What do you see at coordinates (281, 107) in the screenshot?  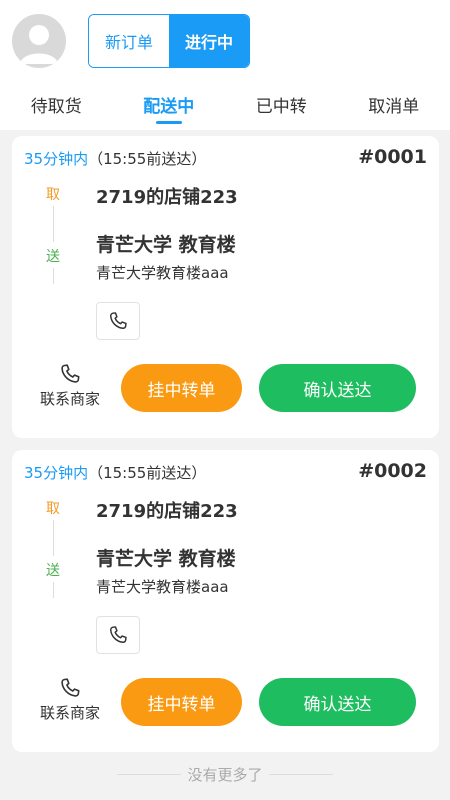 I see `tab-transferred: 已中转` at bounding box center [281, 107].